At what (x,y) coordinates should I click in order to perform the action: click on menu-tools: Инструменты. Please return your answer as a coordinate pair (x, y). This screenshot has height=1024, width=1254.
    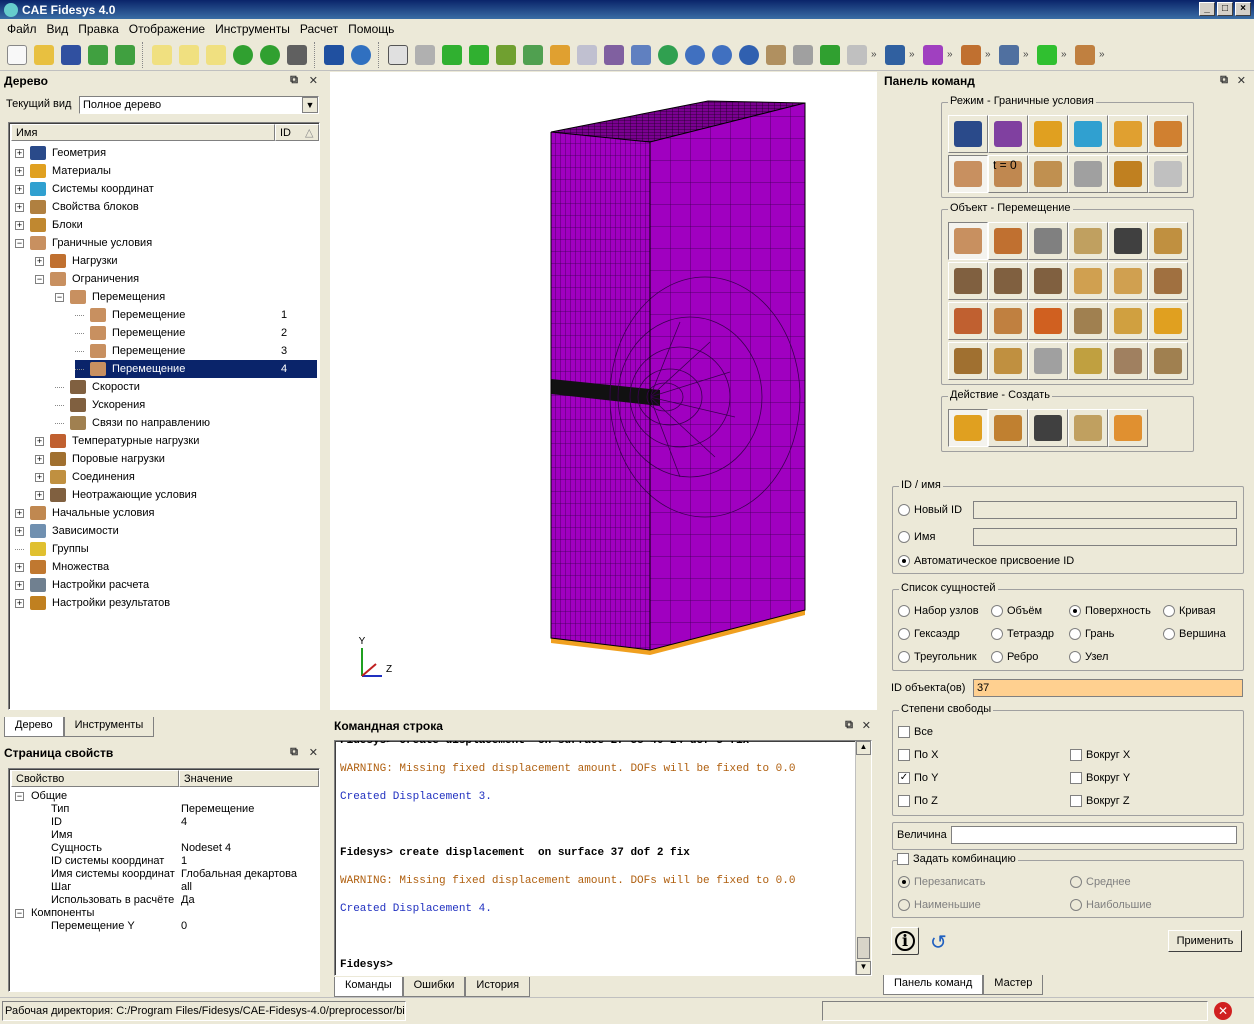
    Looking at the image, I should click on (252, 29).